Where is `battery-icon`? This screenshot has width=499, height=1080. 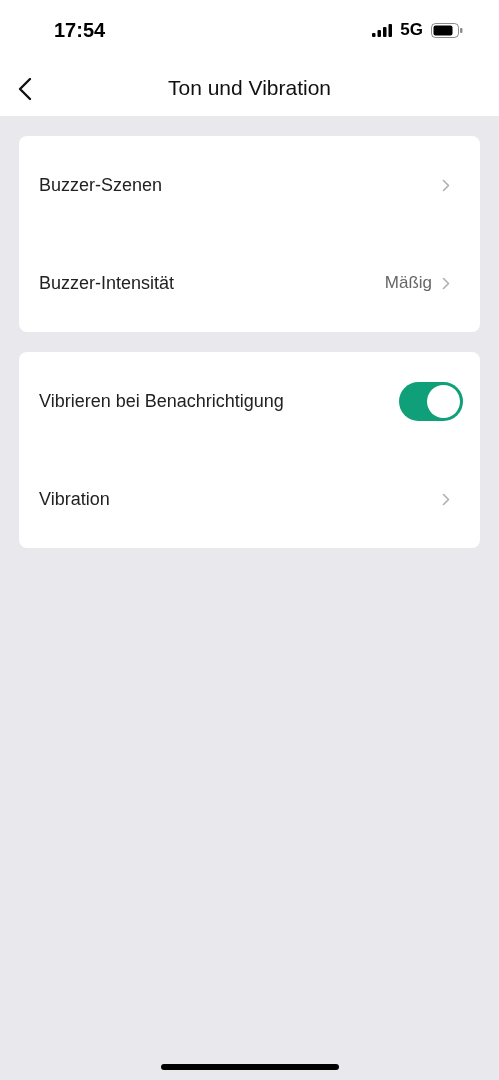
battery-icon is located at coordinates (447, 30).